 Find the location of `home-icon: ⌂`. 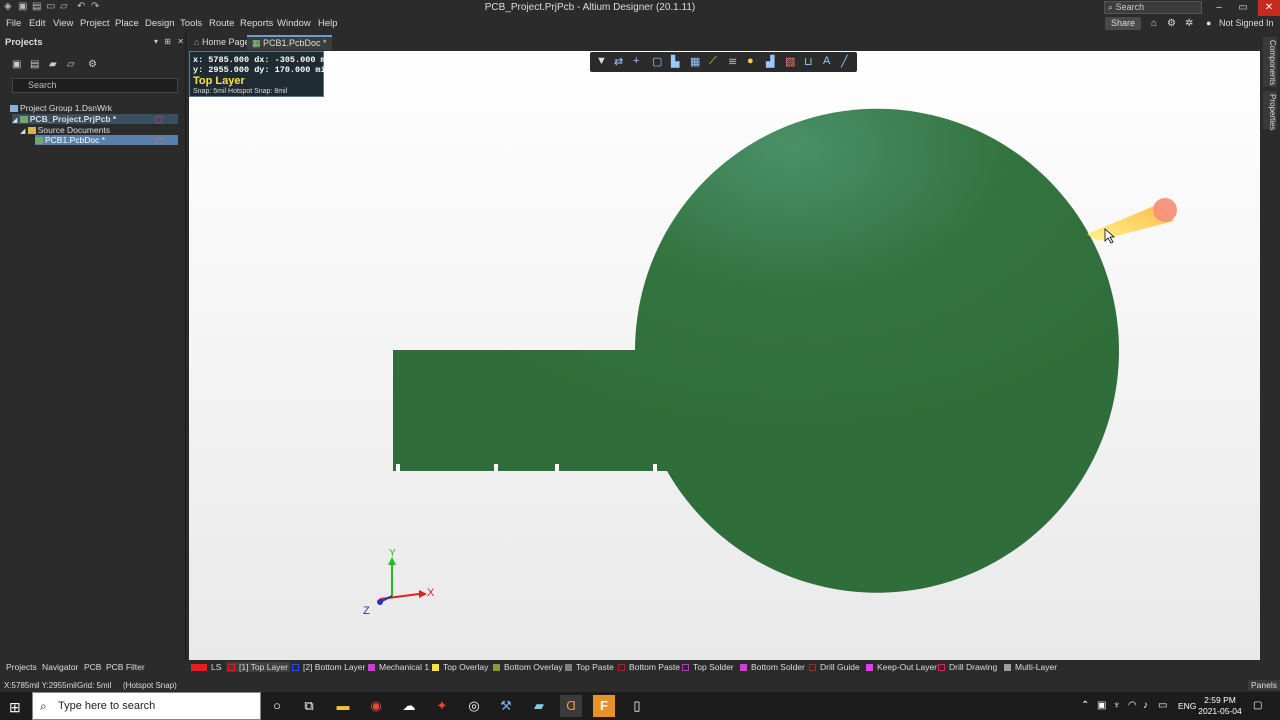

home-icon: ⌂ is located at coordinates (1154, 23).